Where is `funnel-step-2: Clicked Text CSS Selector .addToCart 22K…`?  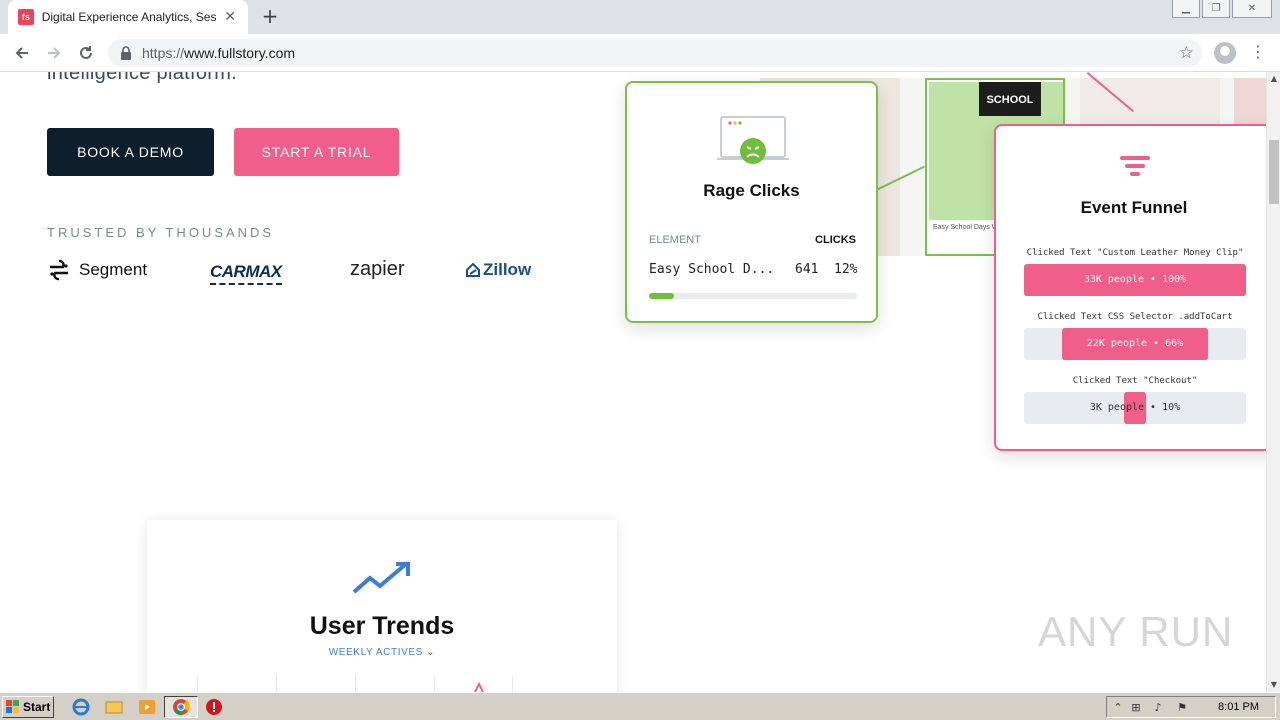
funnel-step-2: Clicked Text CSS Selector .addToCart 22K… is located at coordinates (1135, 336).